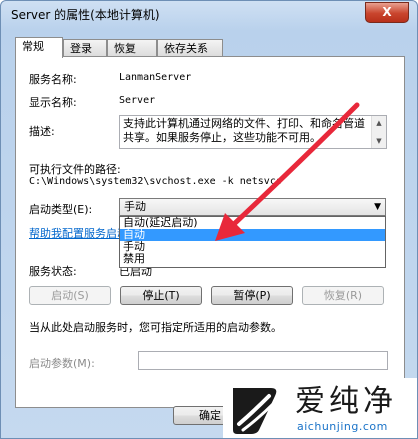 The height and width of the screenshot is (439, 418). What do you see at coordinates (342, 426) in the screenshot?
I see `watermark-url: aichunjing.com` at bounding box center [342, 426].